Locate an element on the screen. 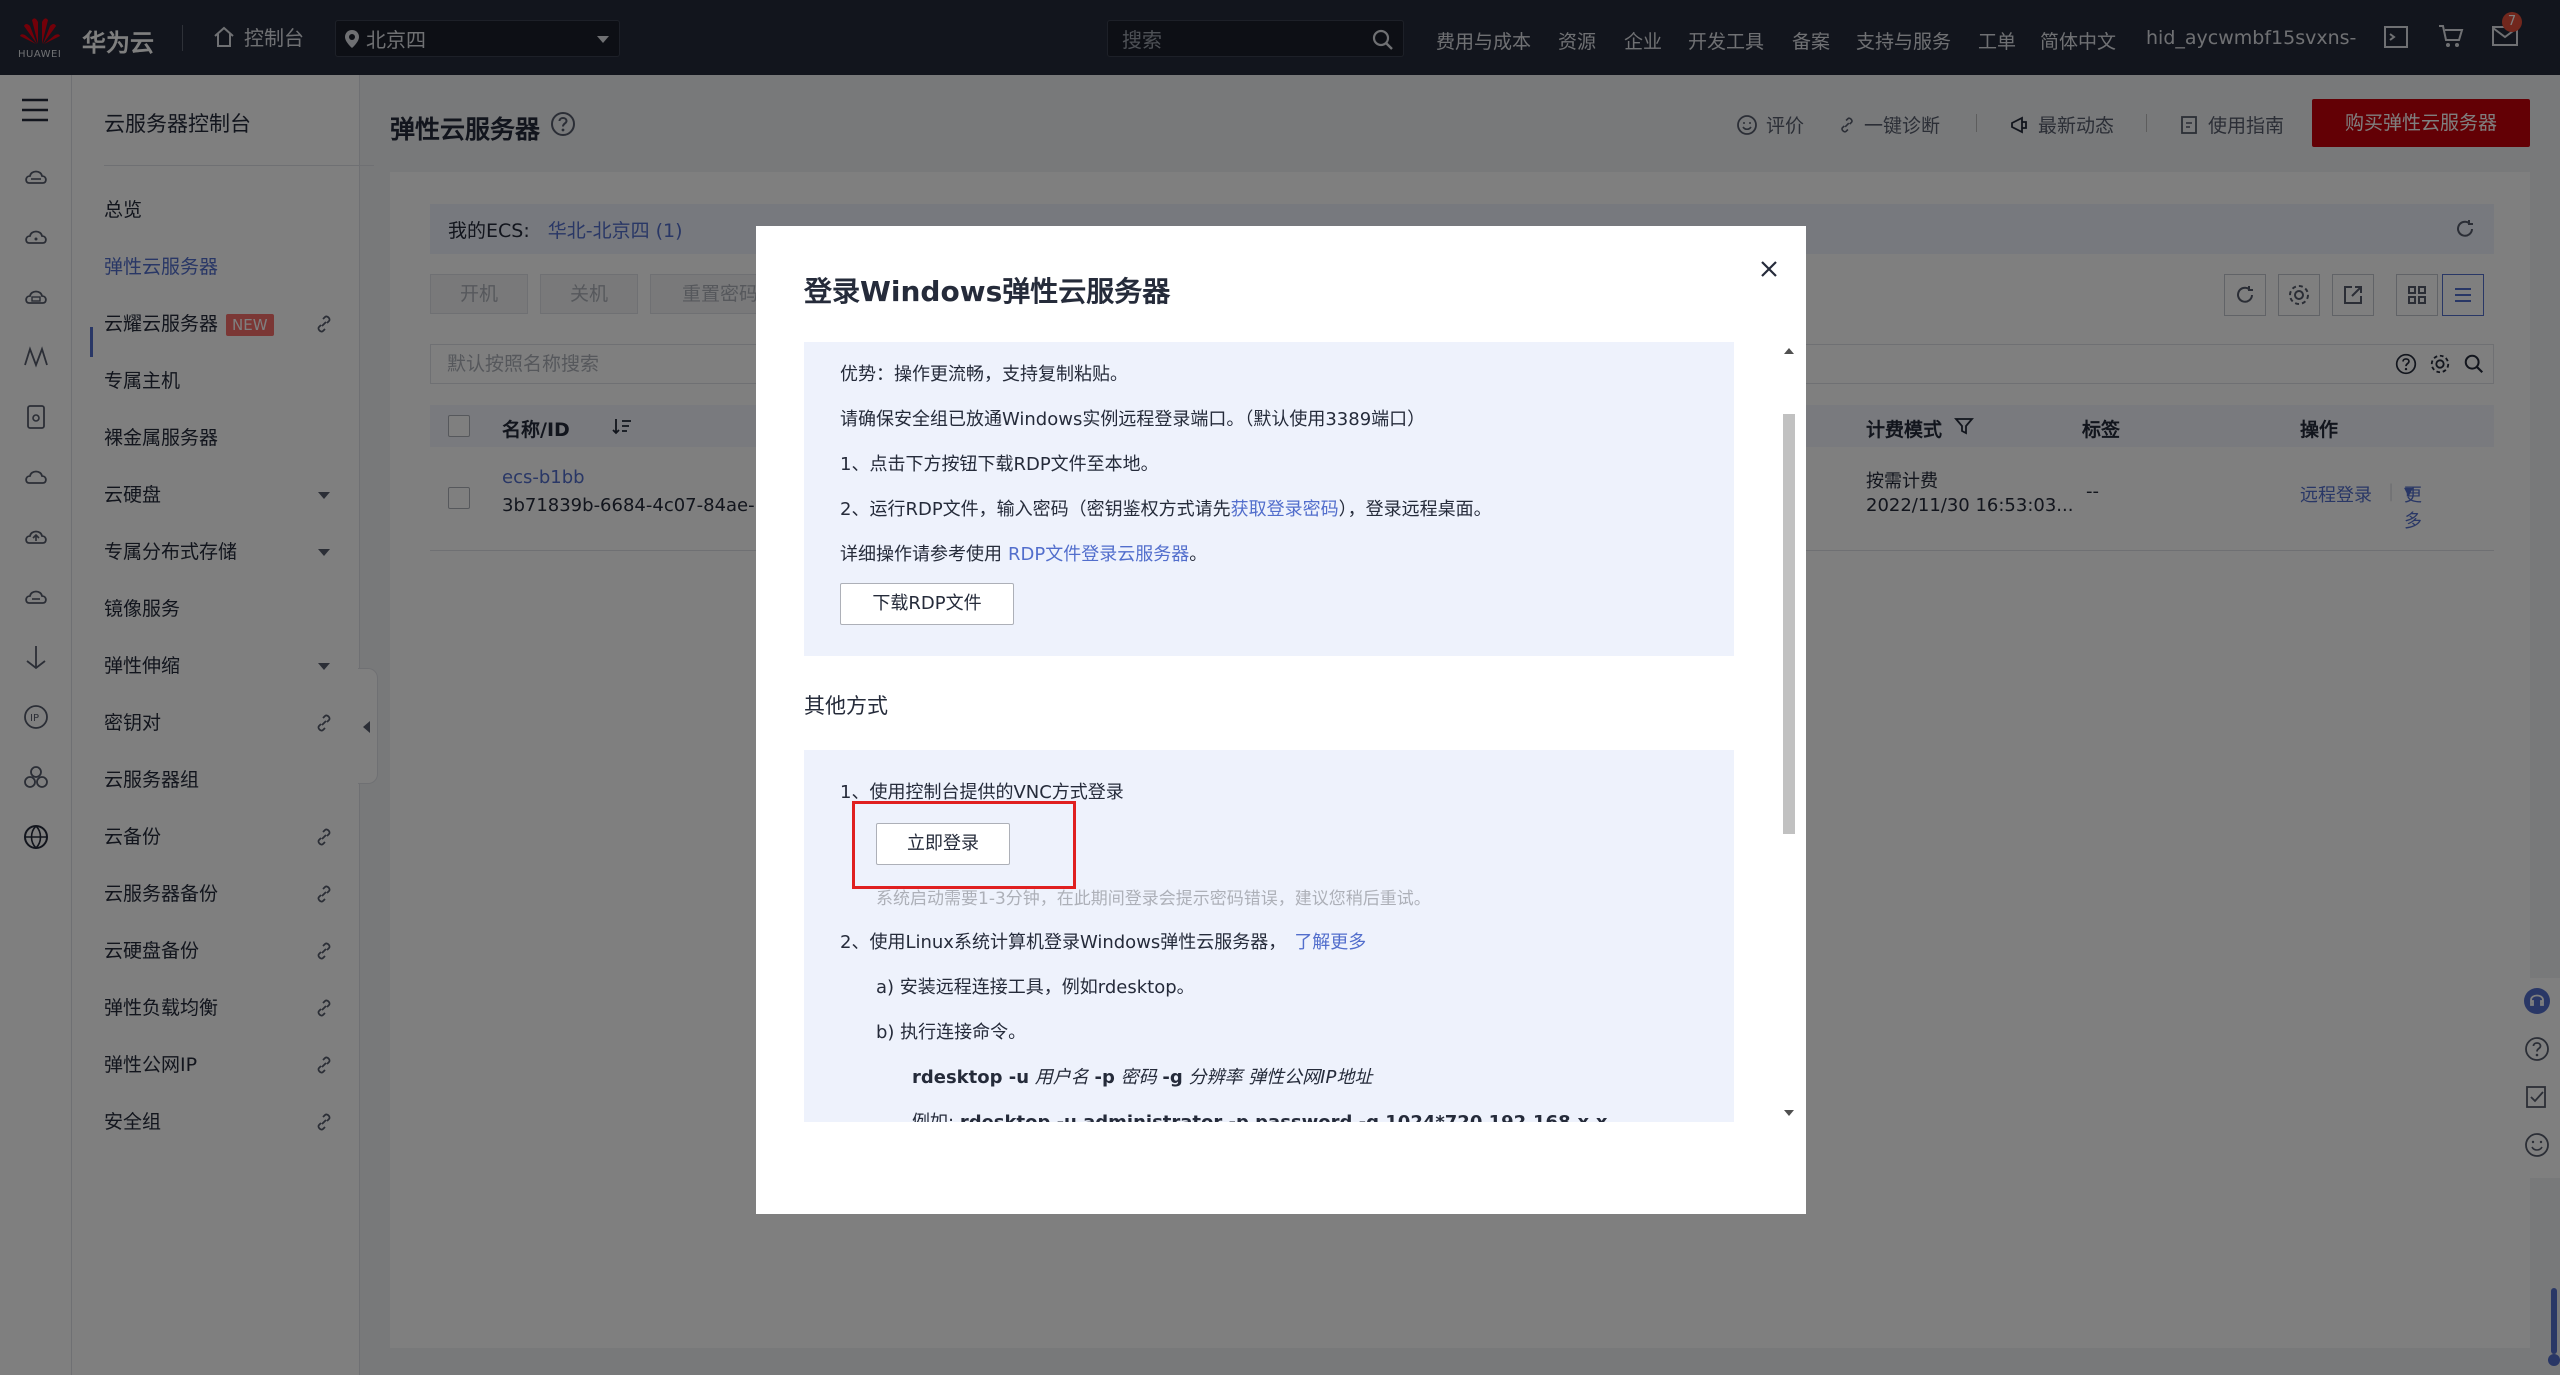 Image resolution: width=2560 pixels, height=1375 pixels. rdp-detail-tail: 。 is located at coordinates (1198, 554).